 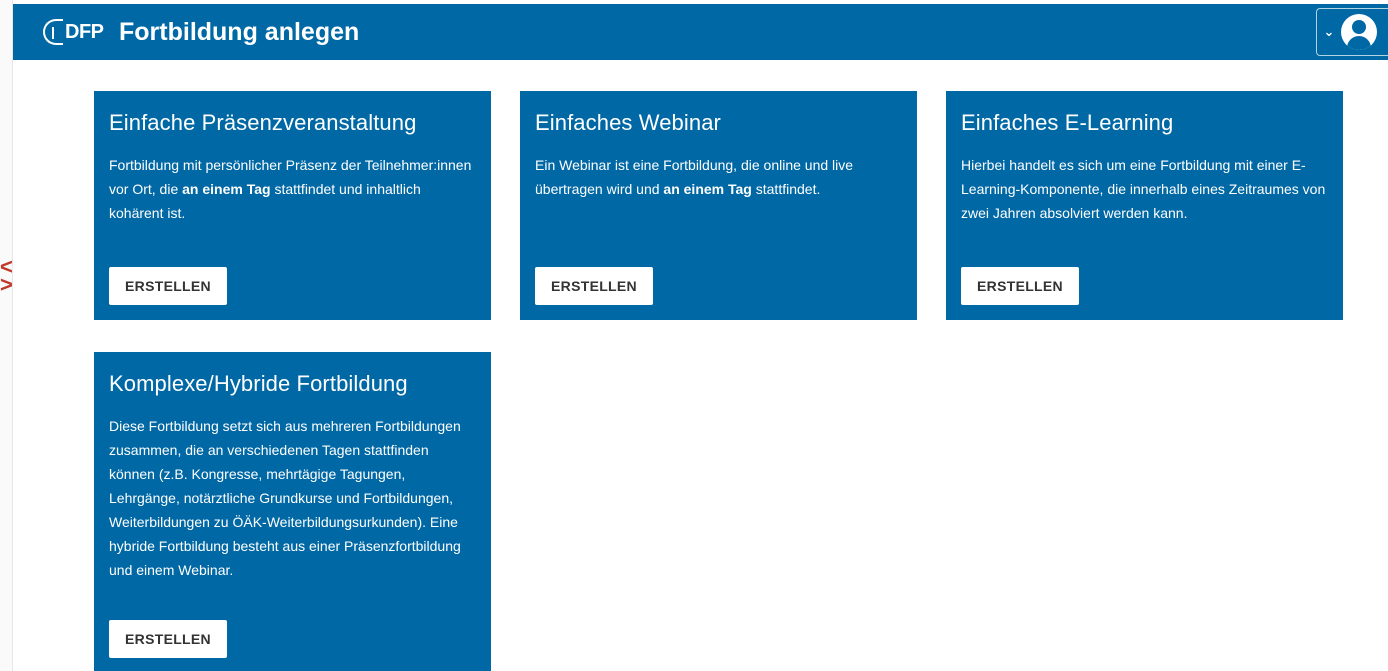 I want to click on card-title: Einfaches Webinar, so click(x=628, y=122).